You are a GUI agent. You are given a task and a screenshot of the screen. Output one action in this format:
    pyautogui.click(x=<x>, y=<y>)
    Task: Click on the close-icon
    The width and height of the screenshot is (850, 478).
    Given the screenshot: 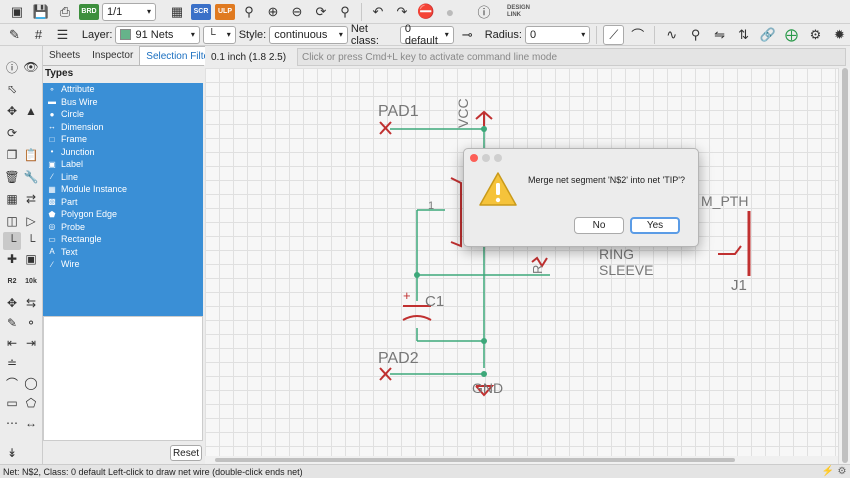 What is the action you would take?
    pyautogui.click(x=474, y=158)
    